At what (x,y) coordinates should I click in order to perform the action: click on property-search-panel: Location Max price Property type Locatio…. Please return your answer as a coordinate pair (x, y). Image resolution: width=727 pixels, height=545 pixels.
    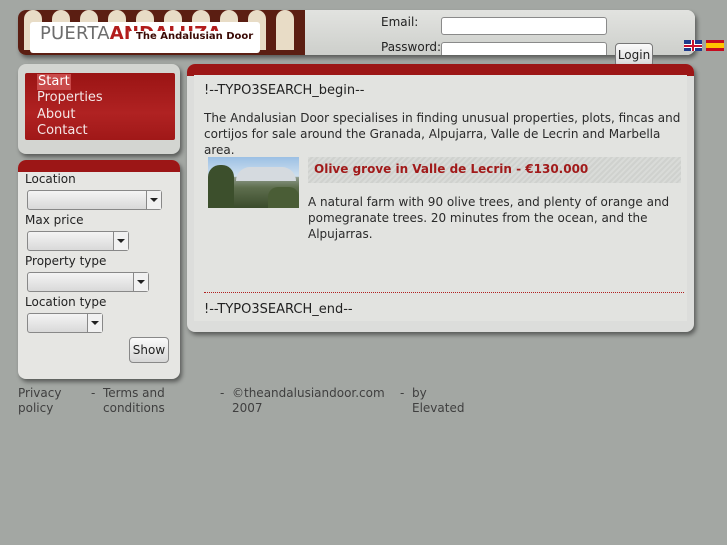
    Looking at the image, I should click on (99, 269).